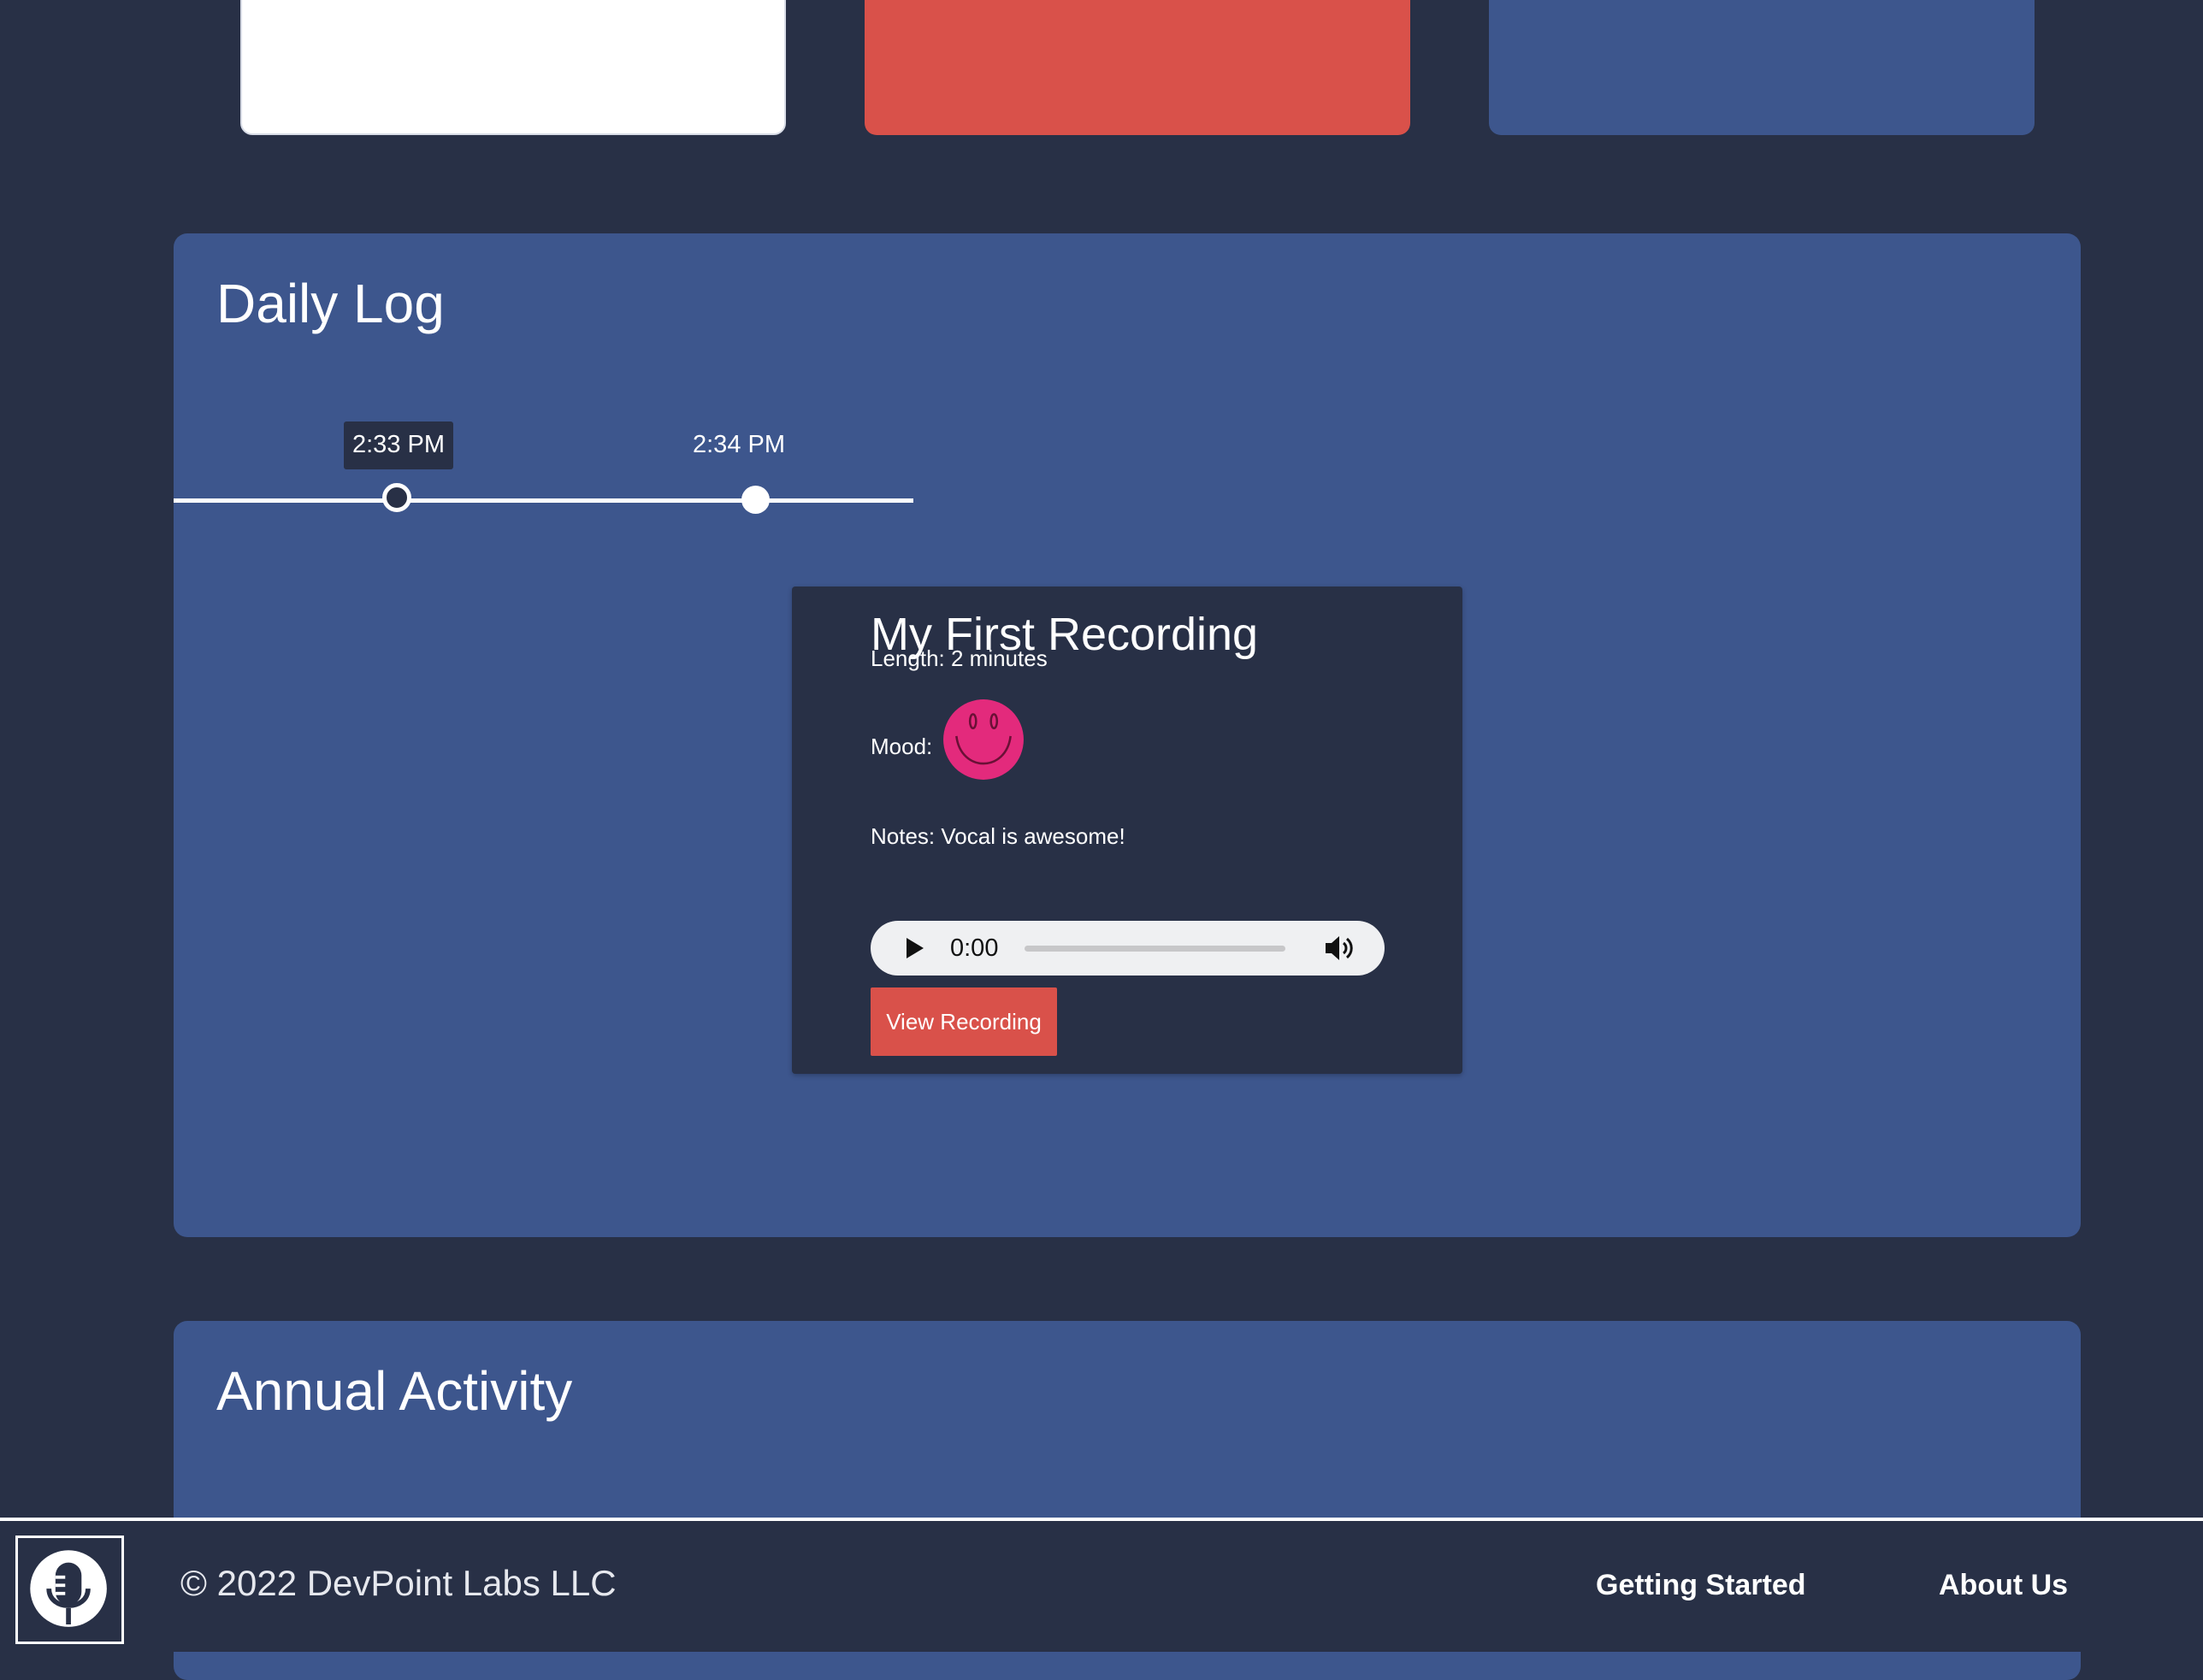 The image size is (2203, 1680). What do you see at coordinates (543, 500) in the screenshot?
I see `timeline-track` at bounding box center [543, 500].